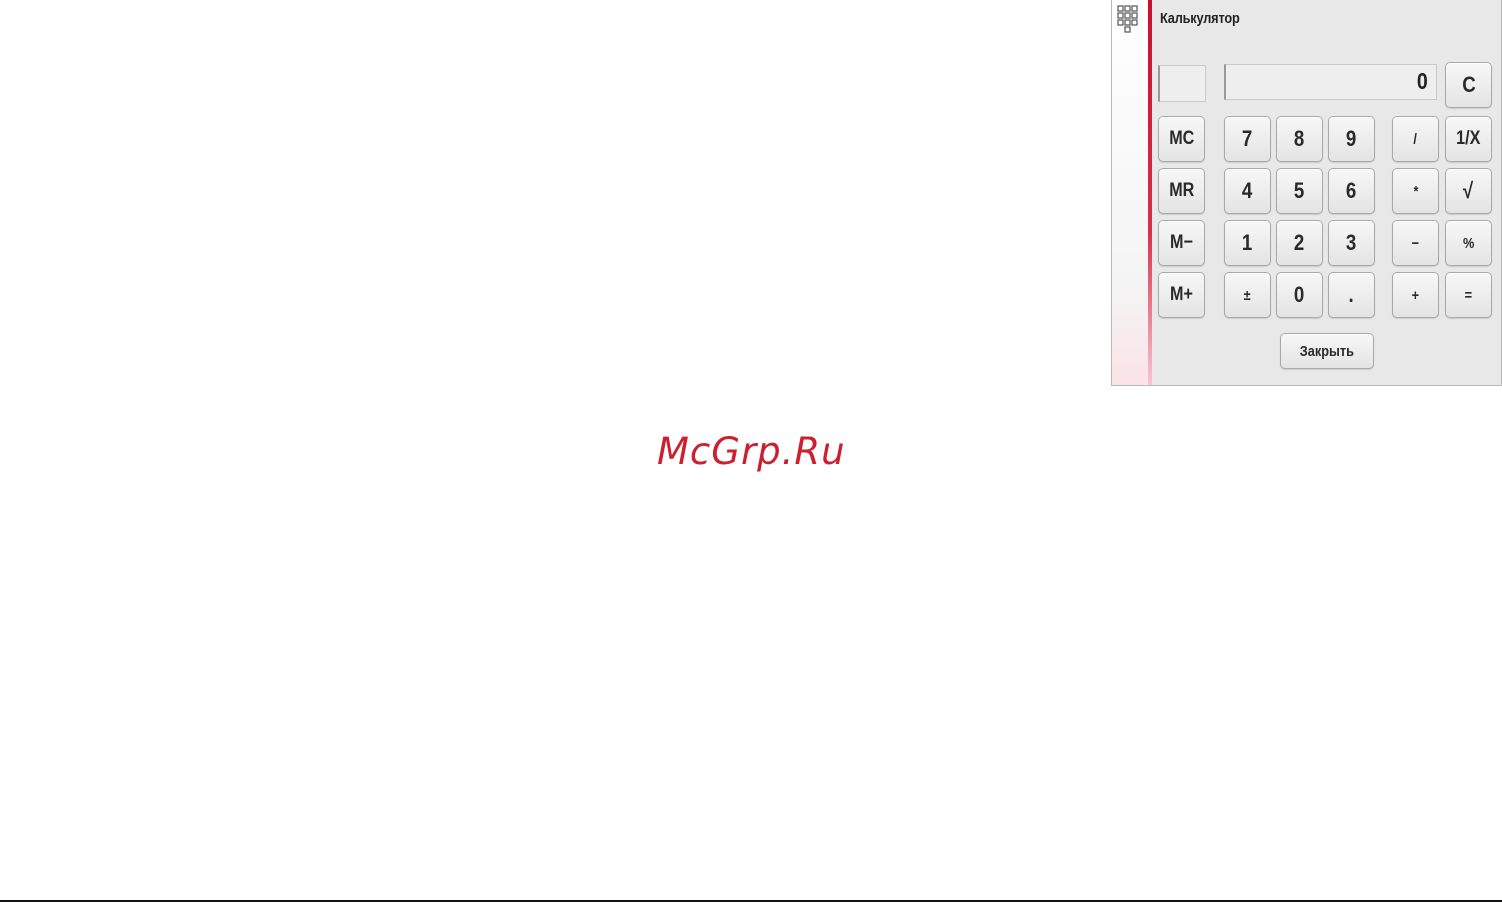  What do you see at coordinates (751, 451) in the screenshot?
I see `watermark: McGrp.Ru` at bounding box center [751, 451].